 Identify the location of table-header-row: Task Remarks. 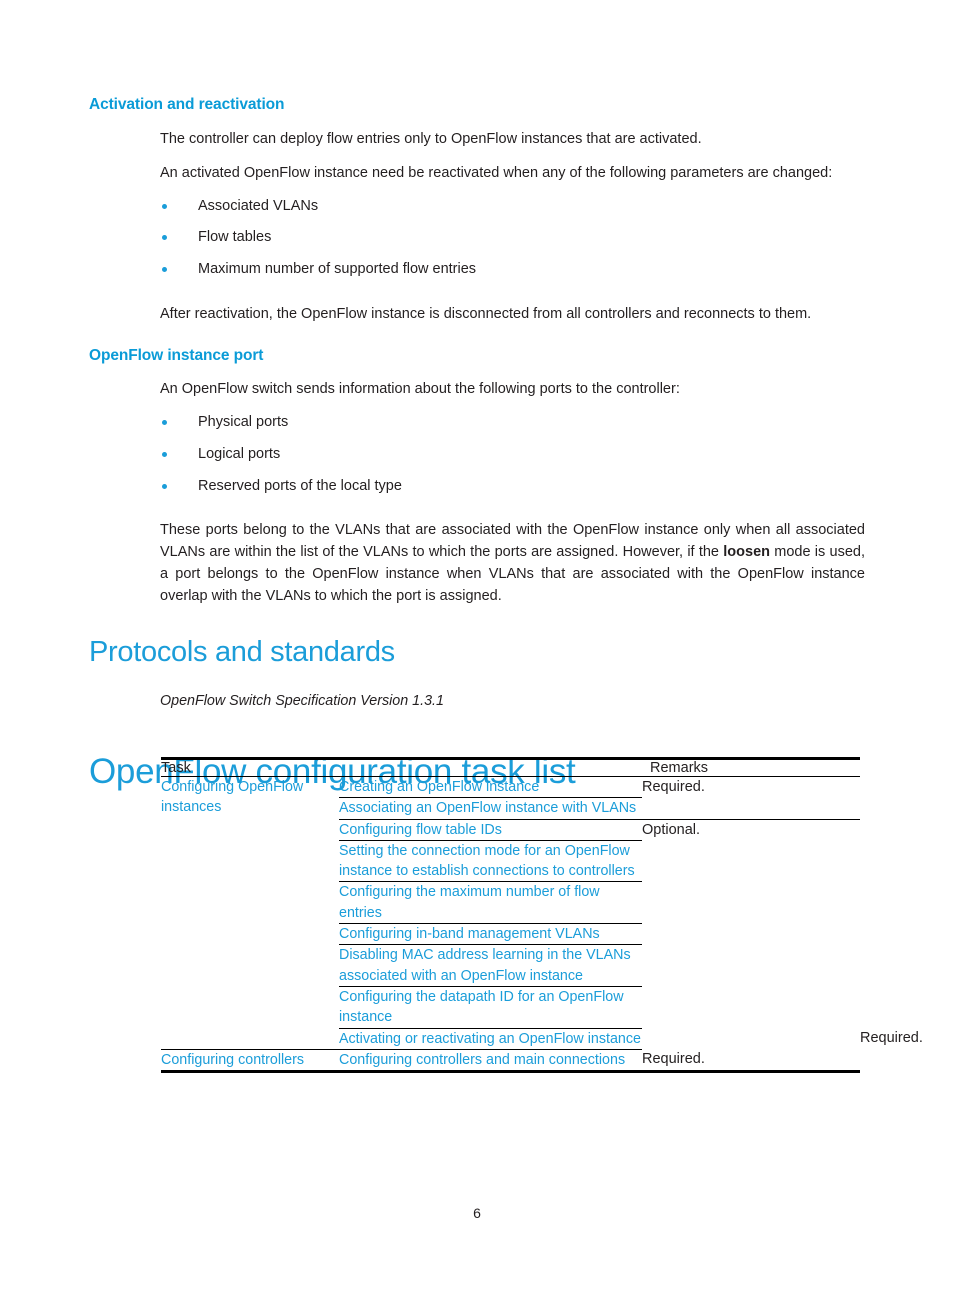
(511, 768).